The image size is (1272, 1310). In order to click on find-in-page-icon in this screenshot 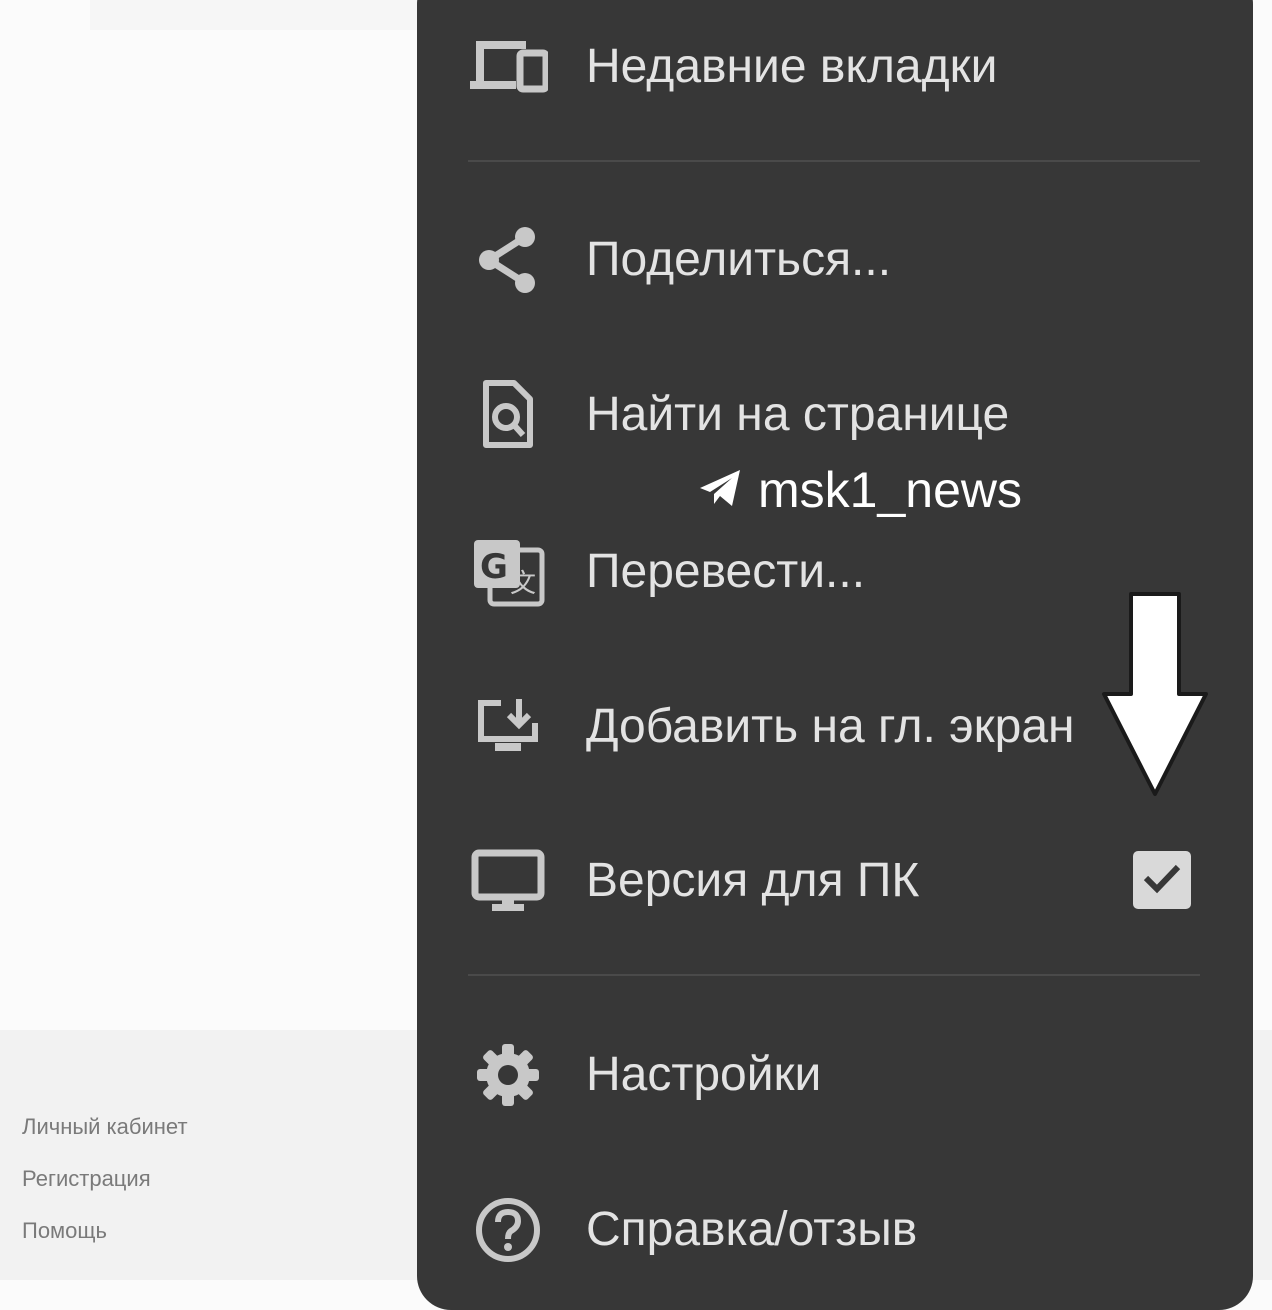, I will do `click(508, 415)`.